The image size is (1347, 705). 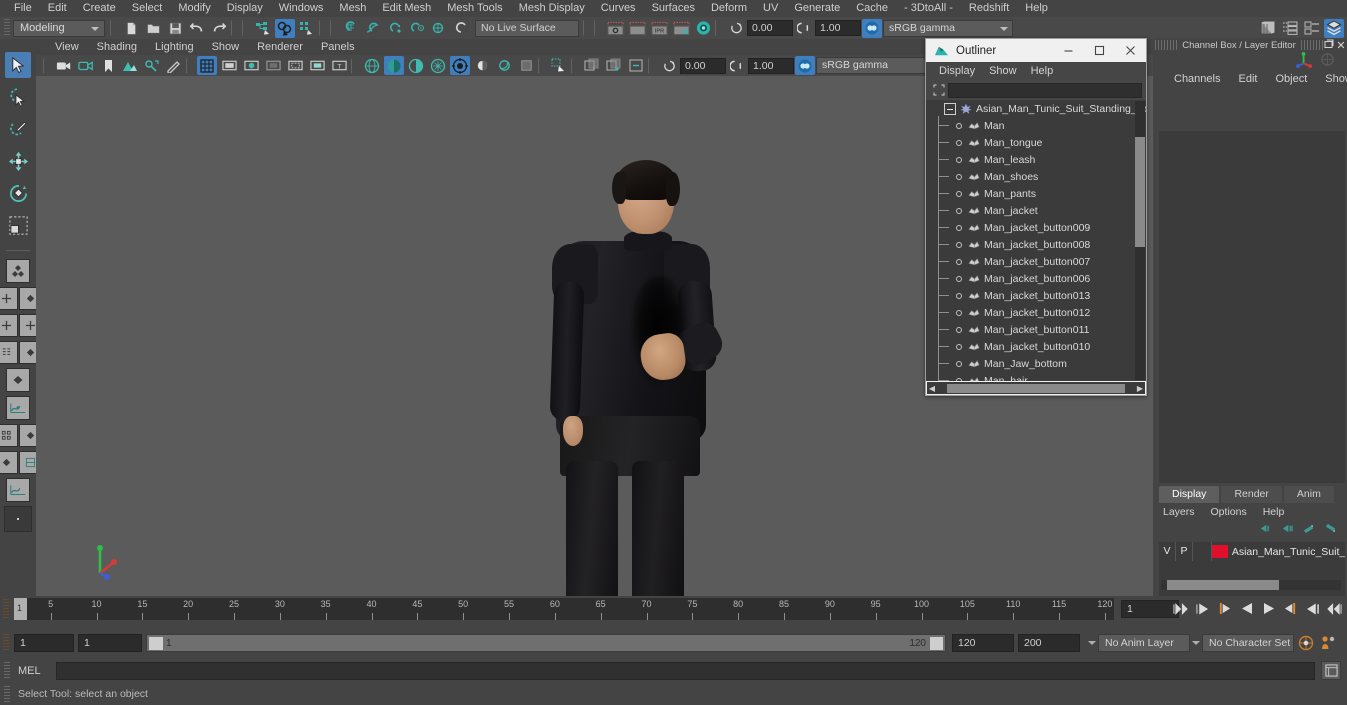 I want to click on animation-start-field: 1, so click(x=44, y=643).